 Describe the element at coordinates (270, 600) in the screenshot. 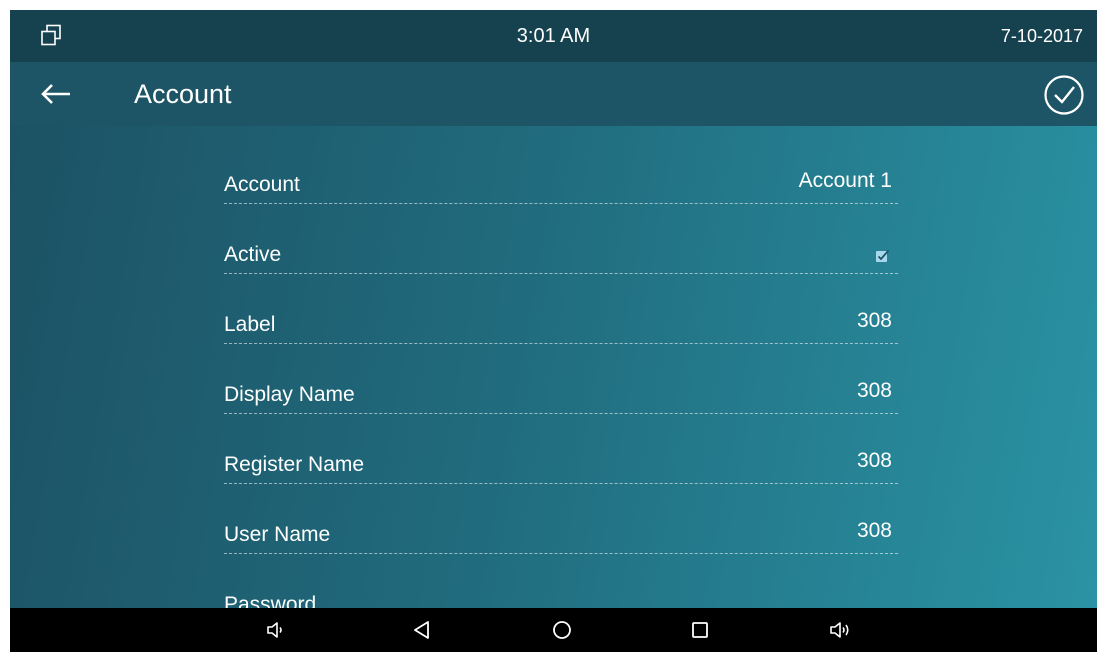

I see `setting-label: Password` at that location.